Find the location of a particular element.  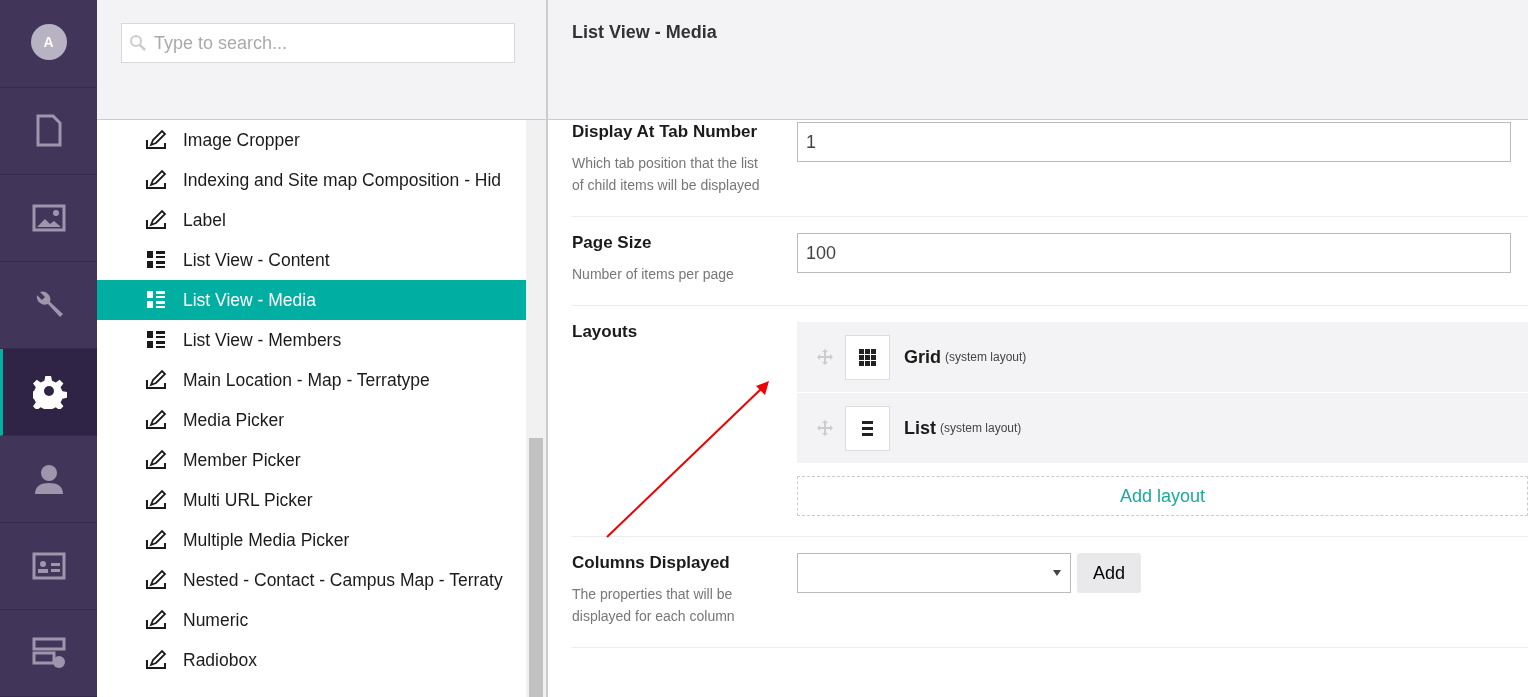

property-label: Columns Displayed is located at coordinates (651, 563).